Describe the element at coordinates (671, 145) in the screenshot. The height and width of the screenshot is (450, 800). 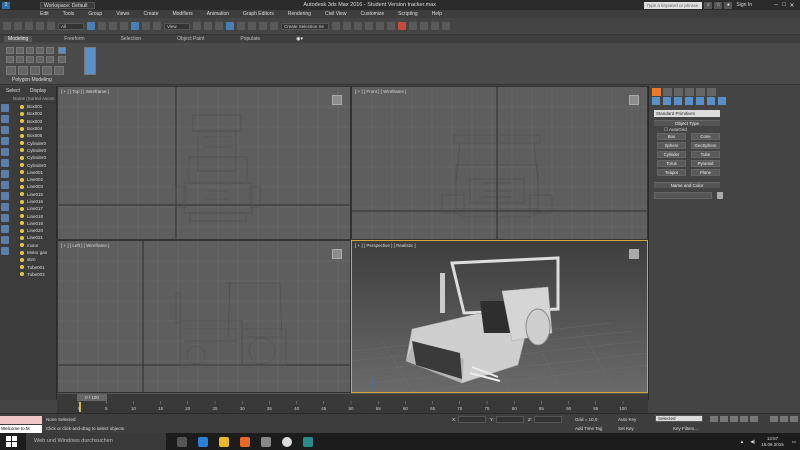
I see `sphere-button: Sphere` at that location.